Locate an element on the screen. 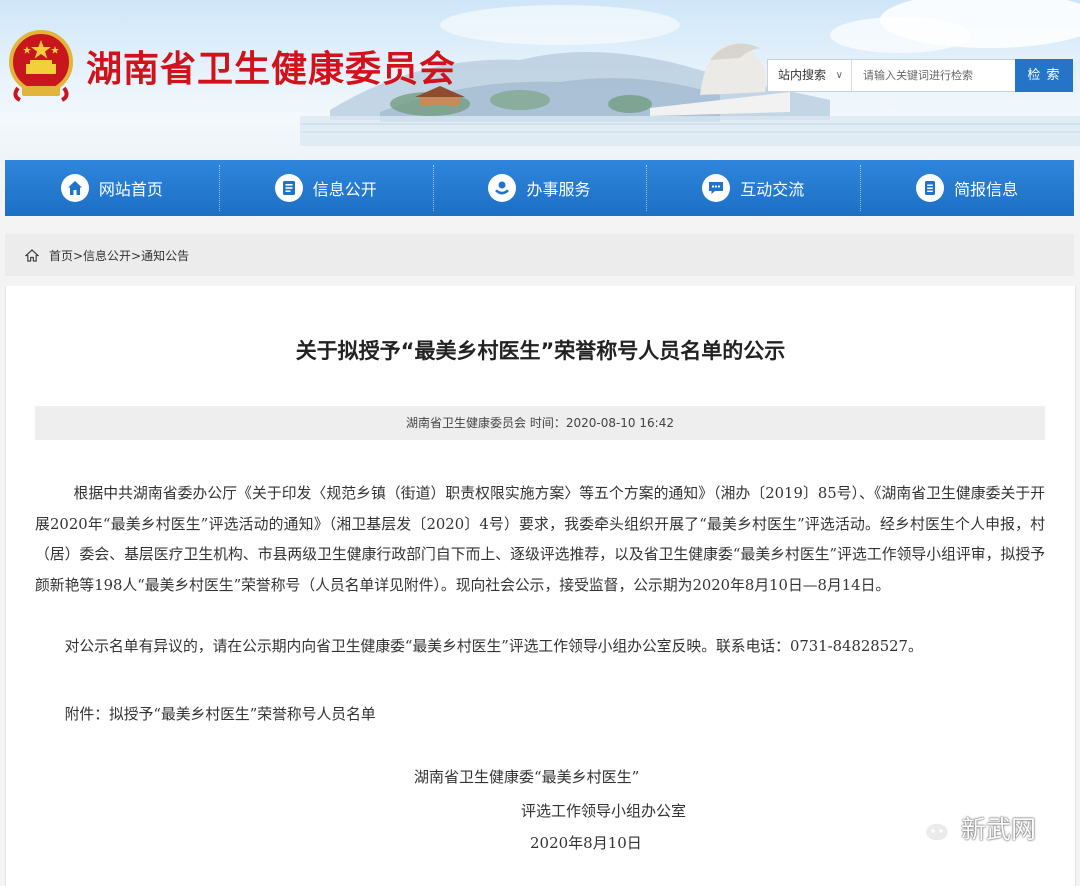 The image size is (1080, 886). nav-item-home: 网站首页 is located at coordinates (112, 188).